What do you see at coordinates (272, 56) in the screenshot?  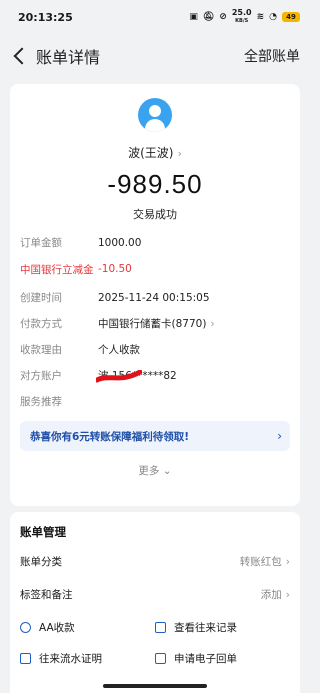 I see `all-bills-button: 全部账单` at bounding box center [272, 56].